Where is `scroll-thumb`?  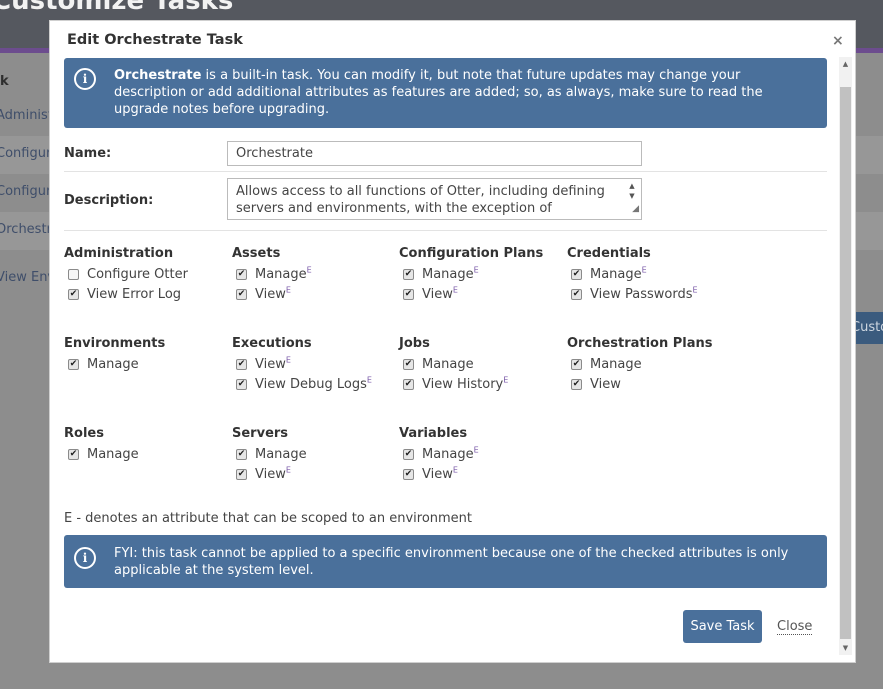
scroll-thumb is located at coordinates (845, 363).